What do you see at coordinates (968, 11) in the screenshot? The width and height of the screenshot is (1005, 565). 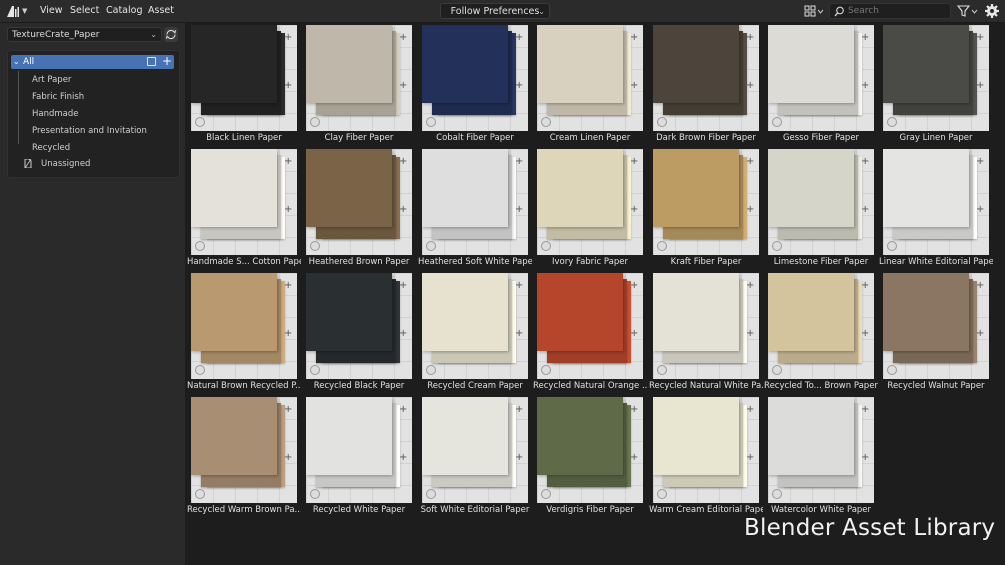 I see `filter-button` at bounding box center [968, 11].